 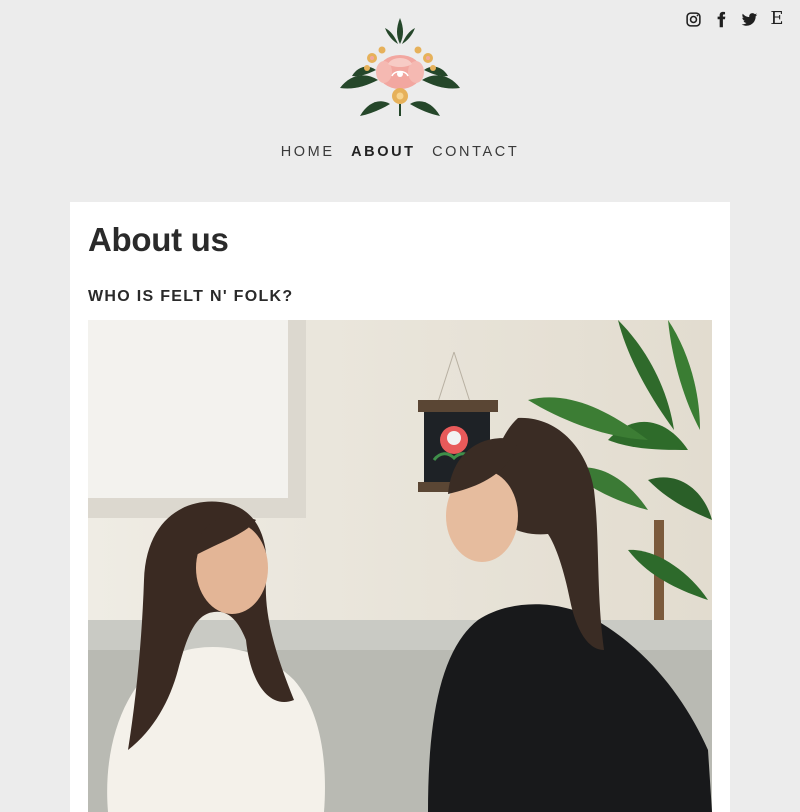 What do you see at coordinates (749, 19) in the screenshot?
I see `twitter-icon` at bounding box center [749, 19].